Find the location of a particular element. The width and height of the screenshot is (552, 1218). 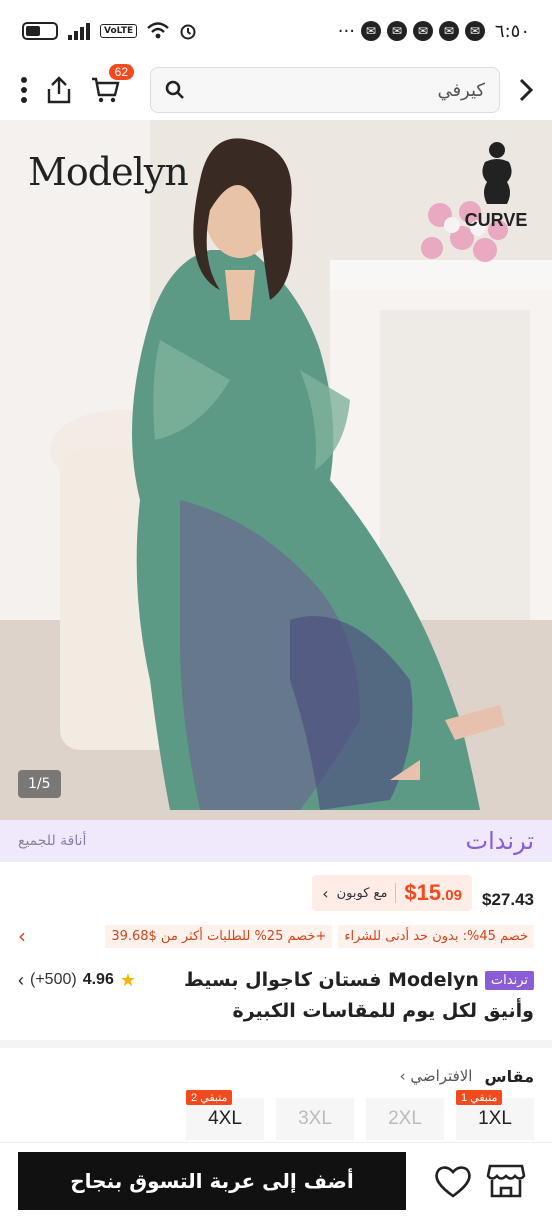

status-bar: VoLTE ··· ✉ ✉ ✉ ✉ ✉ ٦:٥٠ is located at coordinates (276, 31).